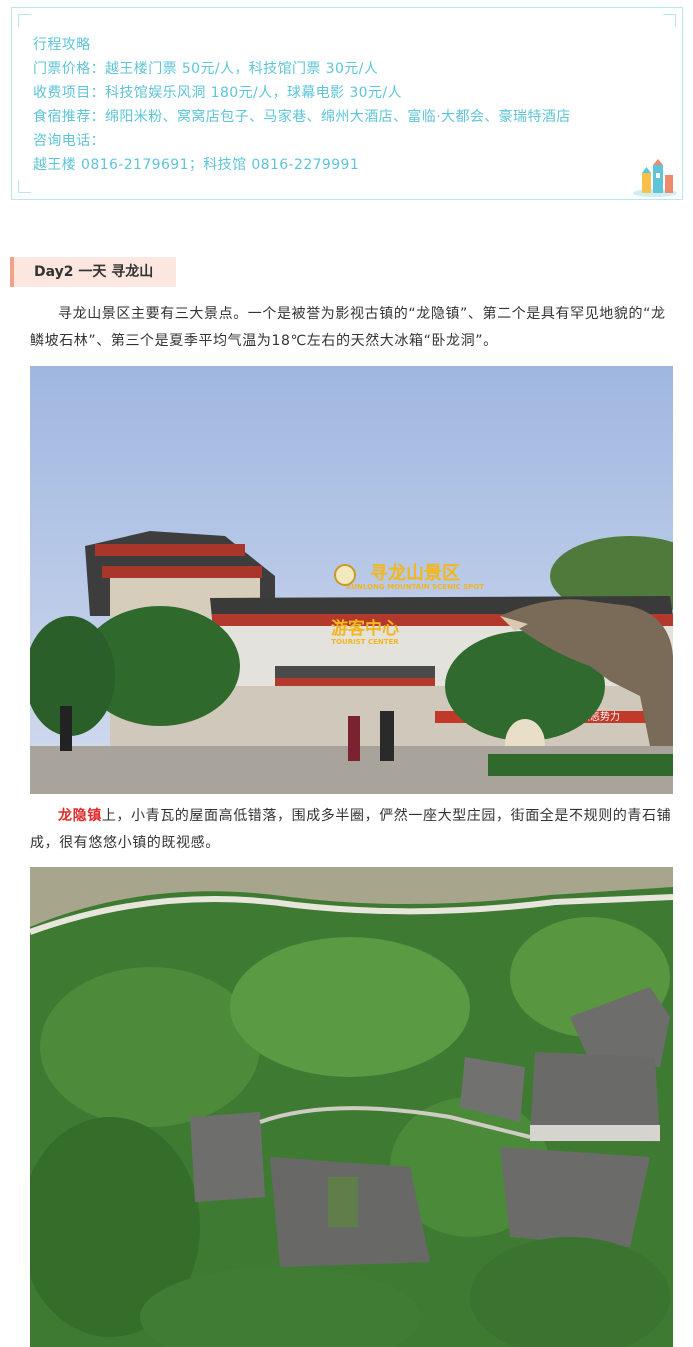 The image size is (693, 1347). I want to click on ticket-prices: 门票价格：越王楼门票 50元/人，科技馆门票 30元/人, so click(206, 69).